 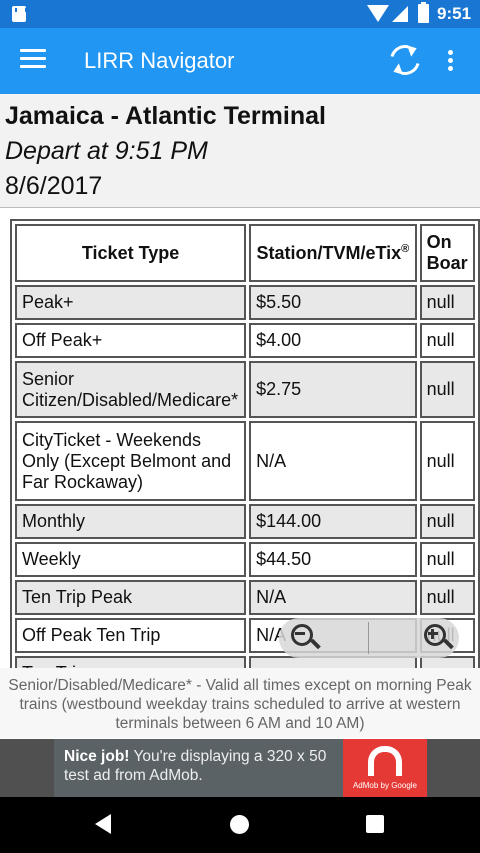 I want to click on zoom-divider, so click(x=368, y=638).